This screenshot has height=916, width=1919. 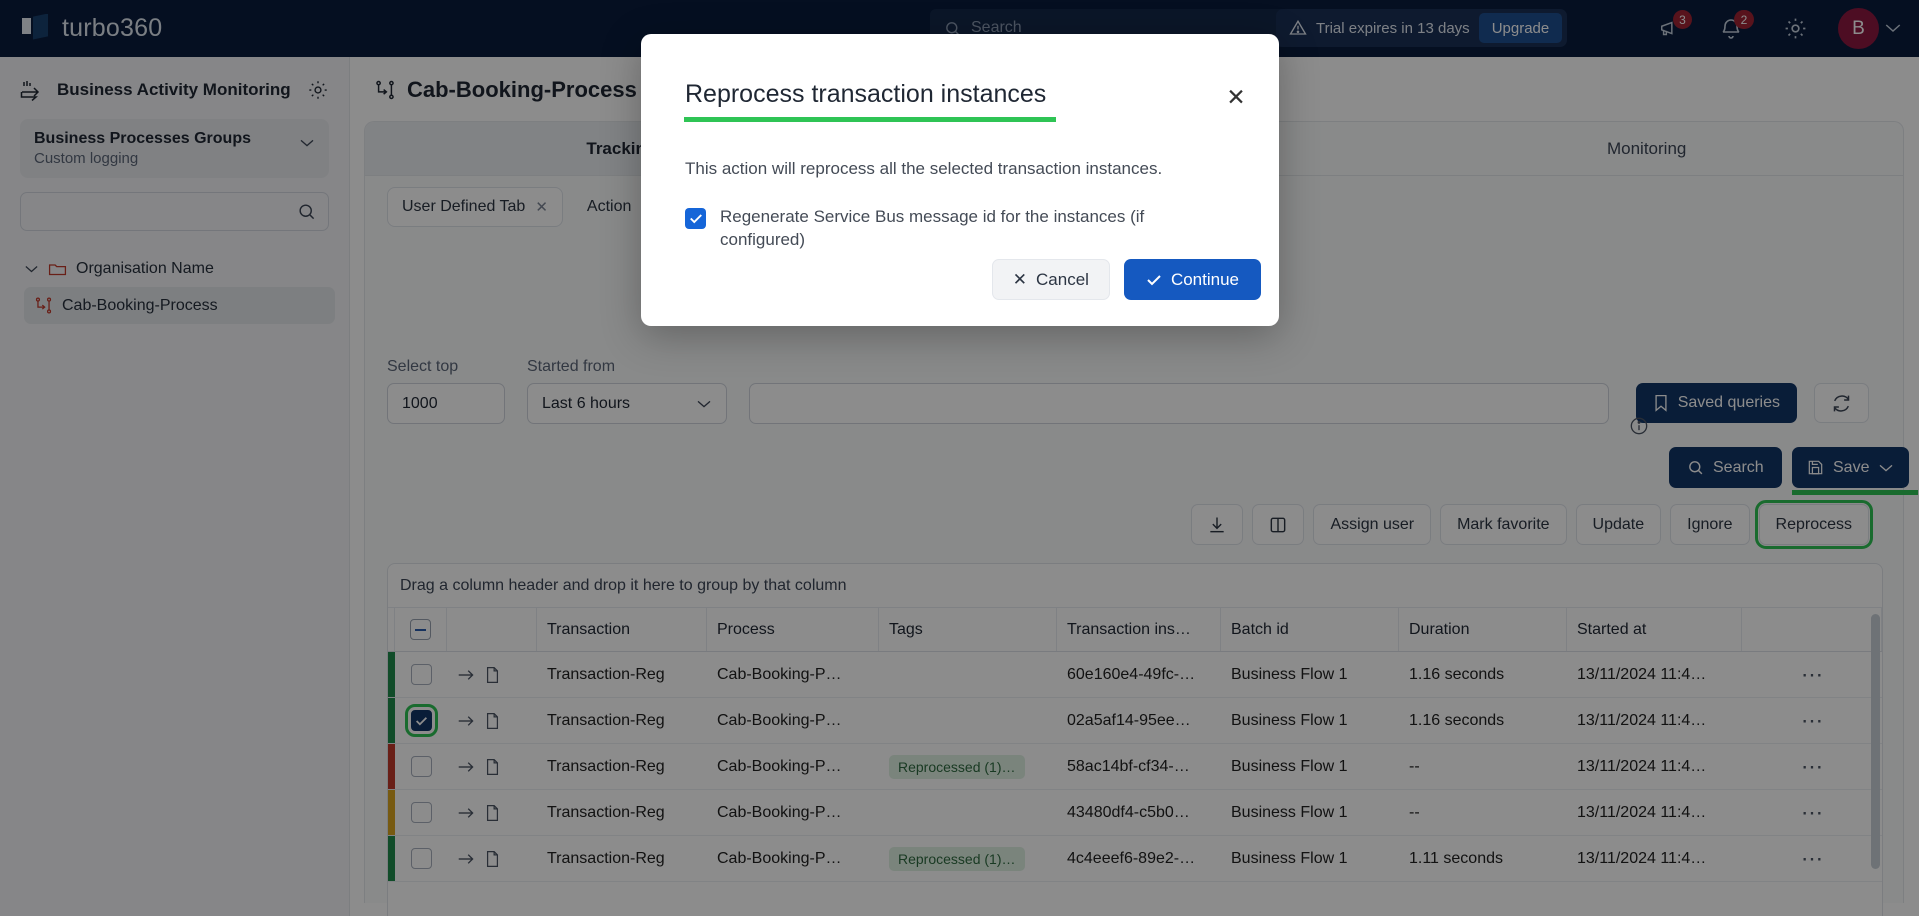 I want to click on cancel-label: Cancel, so click(x=1062, y=279).